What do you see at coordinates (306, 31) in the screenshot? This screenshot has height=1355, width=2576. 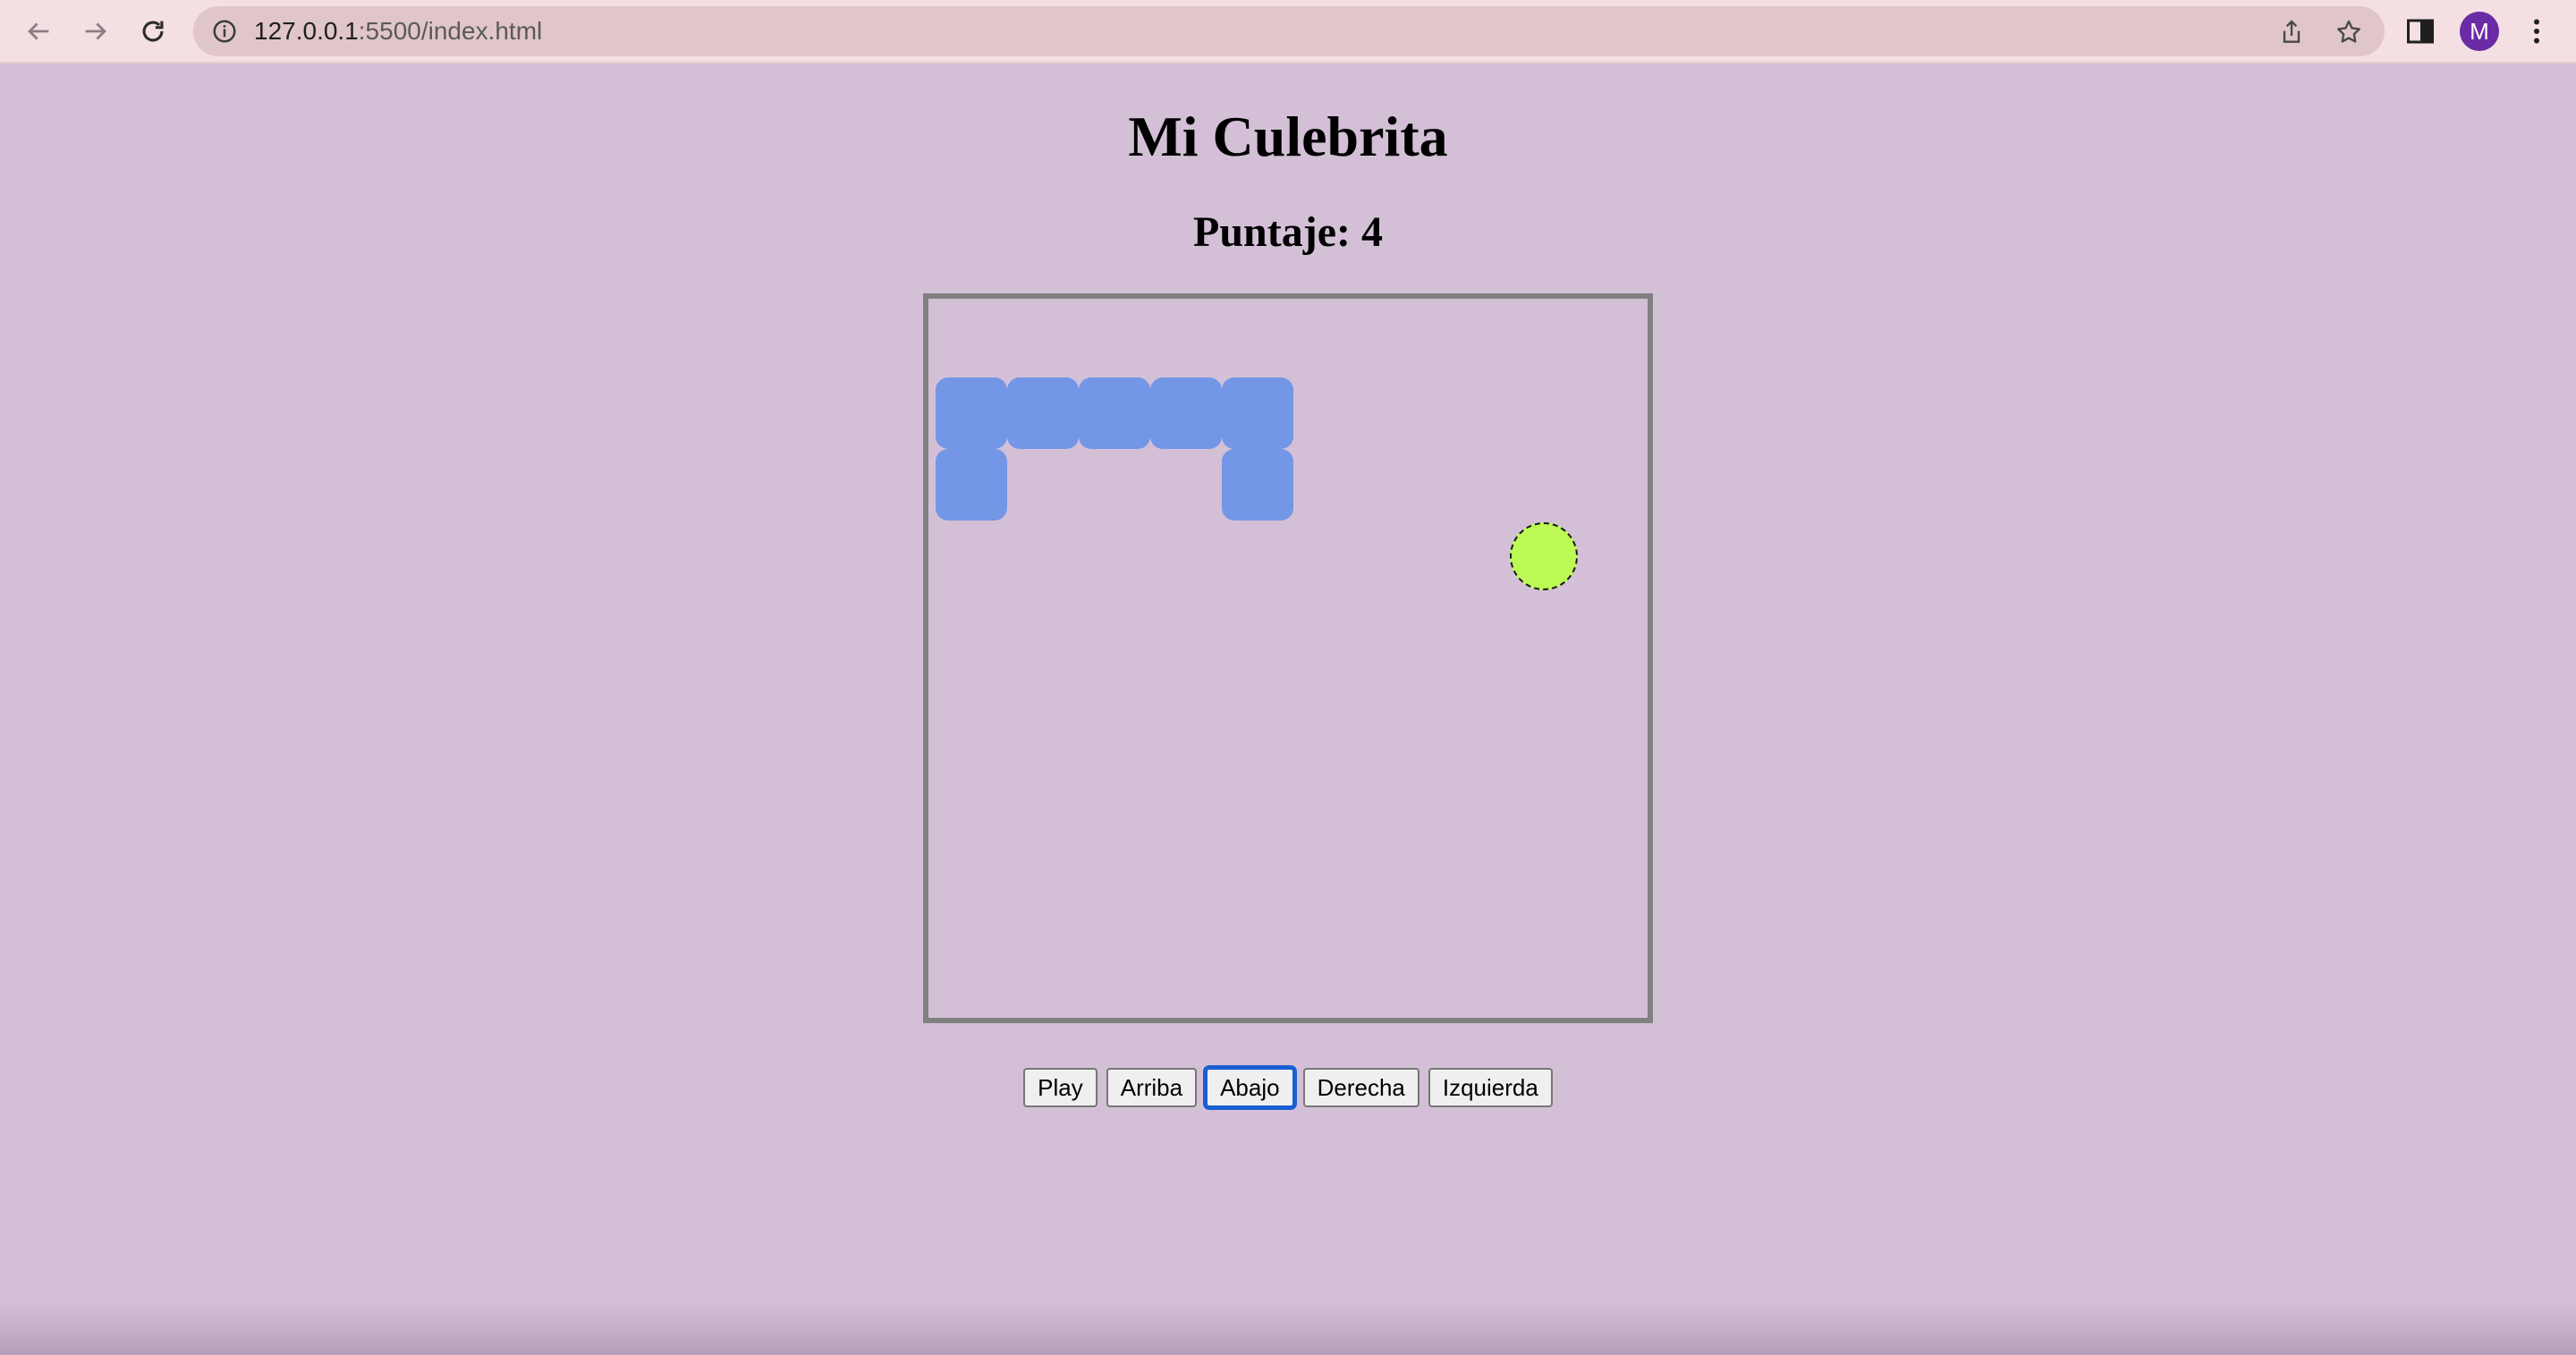 I see `url-host: 127.0.0.1` at bounding box center [306, 31].